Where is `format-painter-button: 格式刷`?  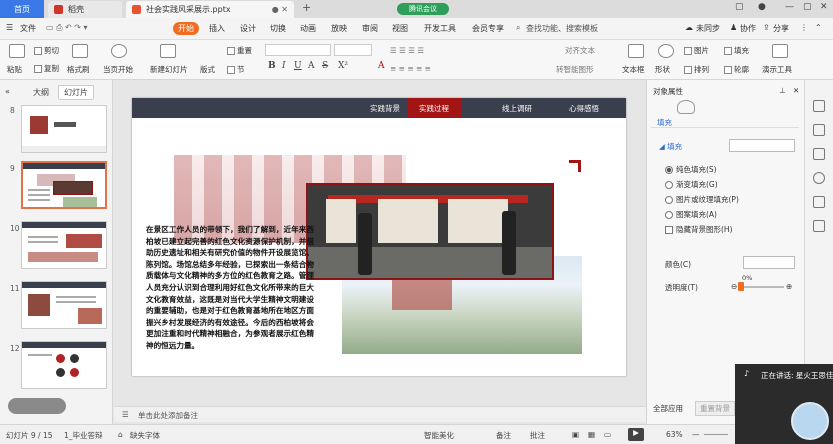 format-painter-button: 格式刷 is located at coordinates (78, 69).